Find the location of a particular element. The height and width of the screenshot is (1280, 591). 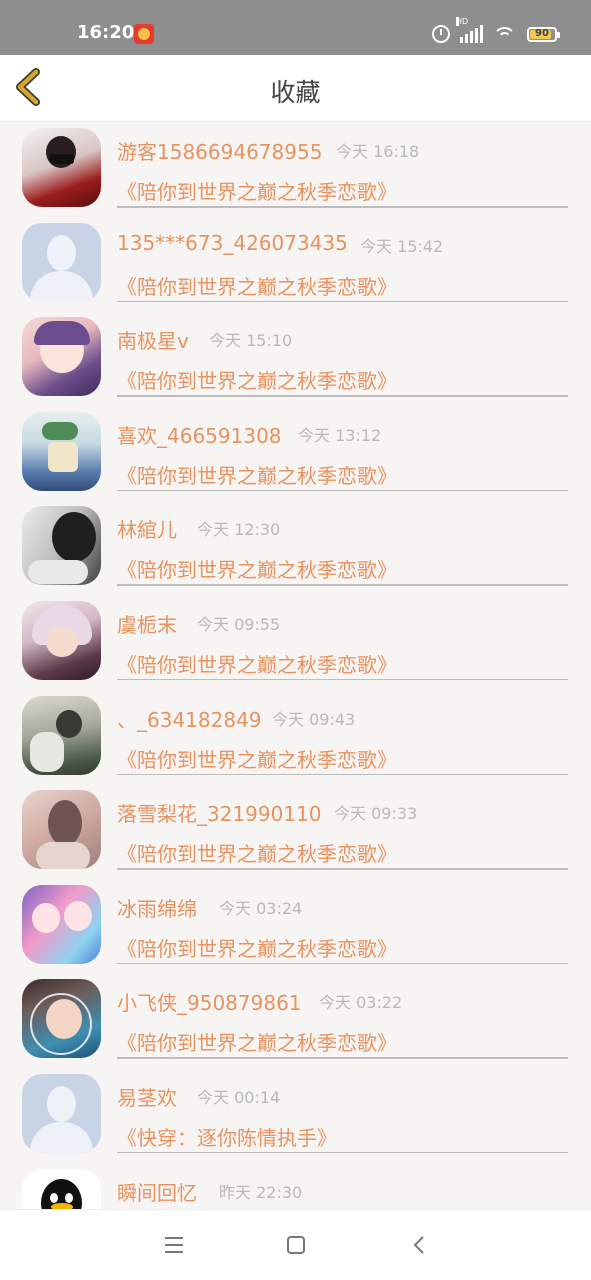

timestamp: 今天 12:30 is located at coordinates (239, 530).